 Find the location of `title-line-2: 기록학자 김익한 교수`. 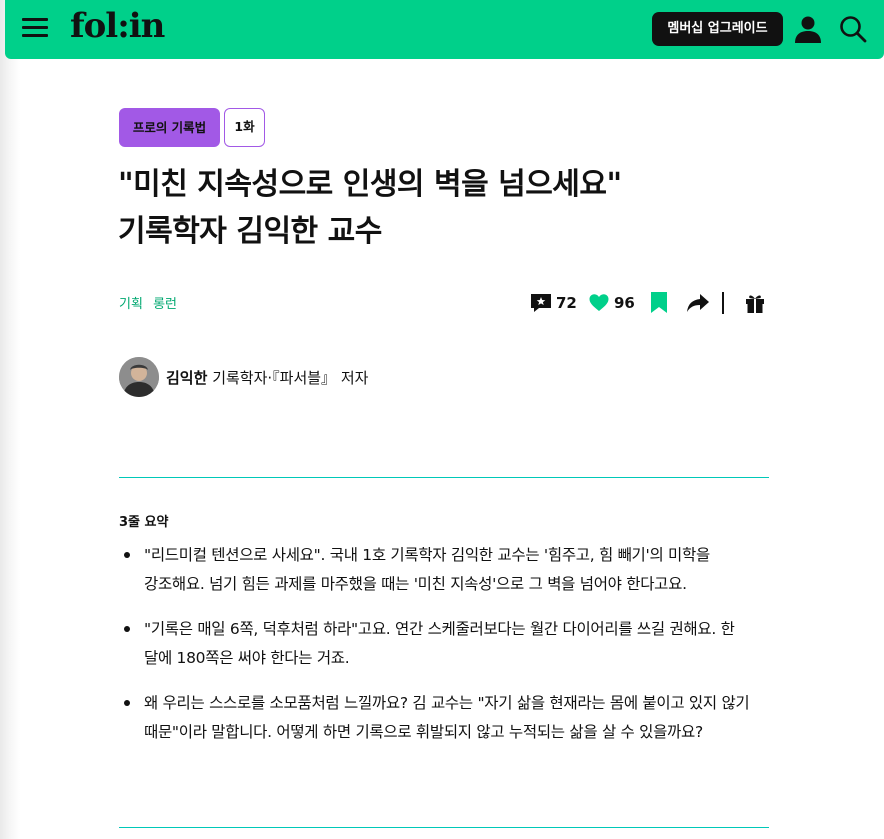

title-line-2: 기록학자 김익한 교수 is located at coordinates (250, 231).